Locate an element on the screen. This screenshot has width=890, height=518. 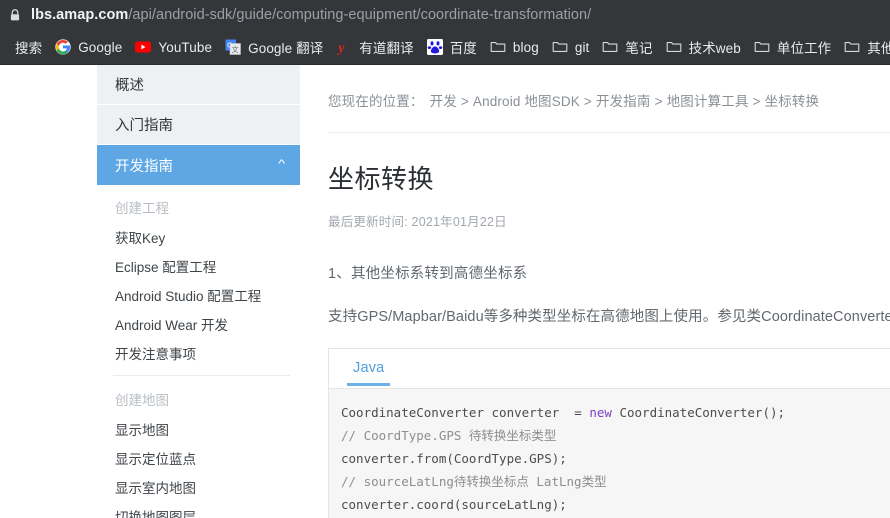
bookmark-folder-notes: 笔记 is located at coordinates (627, 47).